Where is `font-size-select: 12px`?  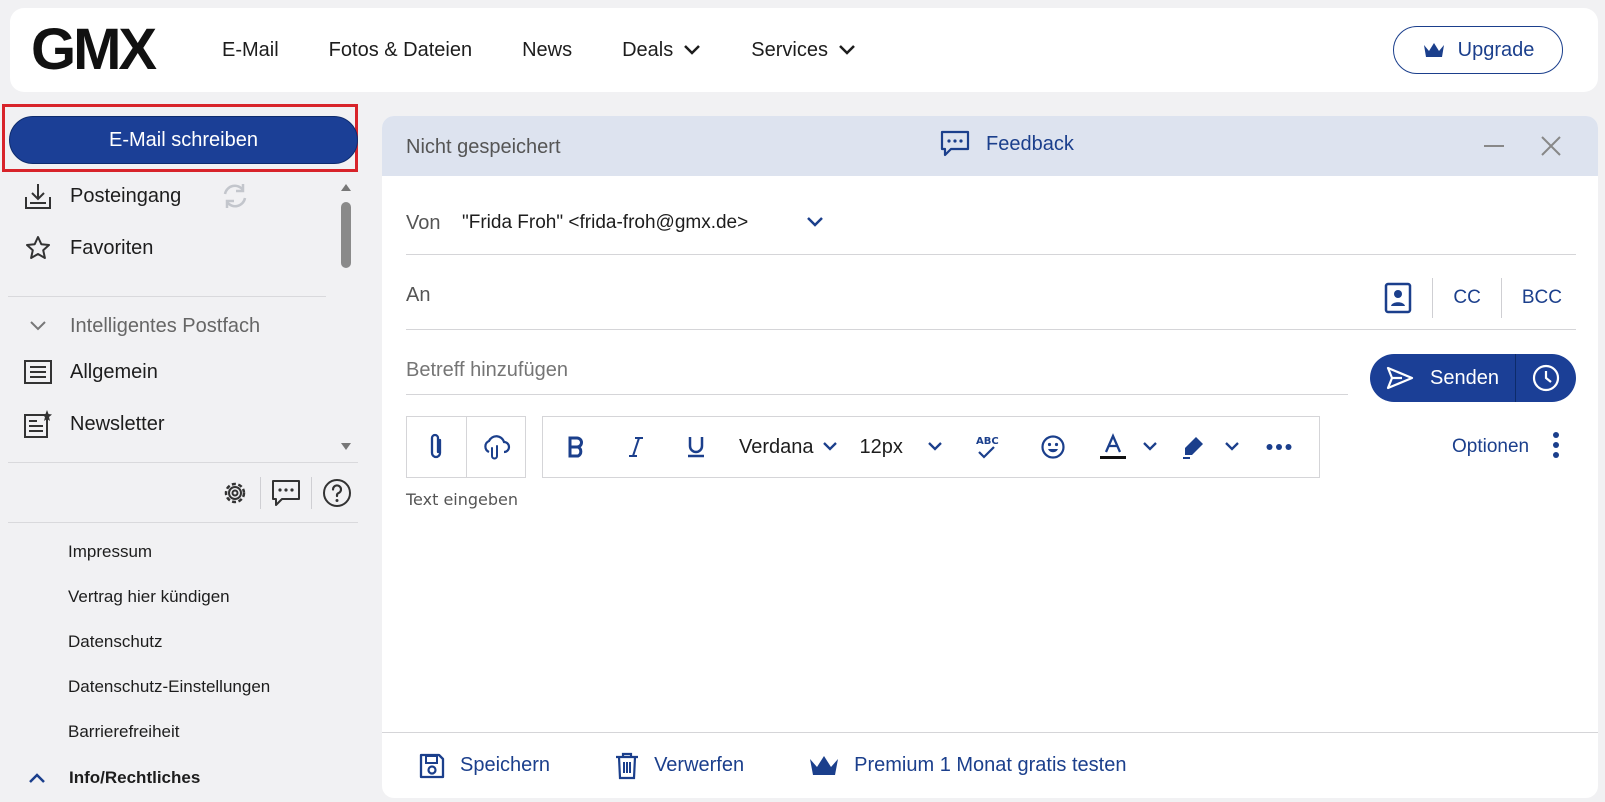
font-size-select: 12px is located at coordinates (901, 447).